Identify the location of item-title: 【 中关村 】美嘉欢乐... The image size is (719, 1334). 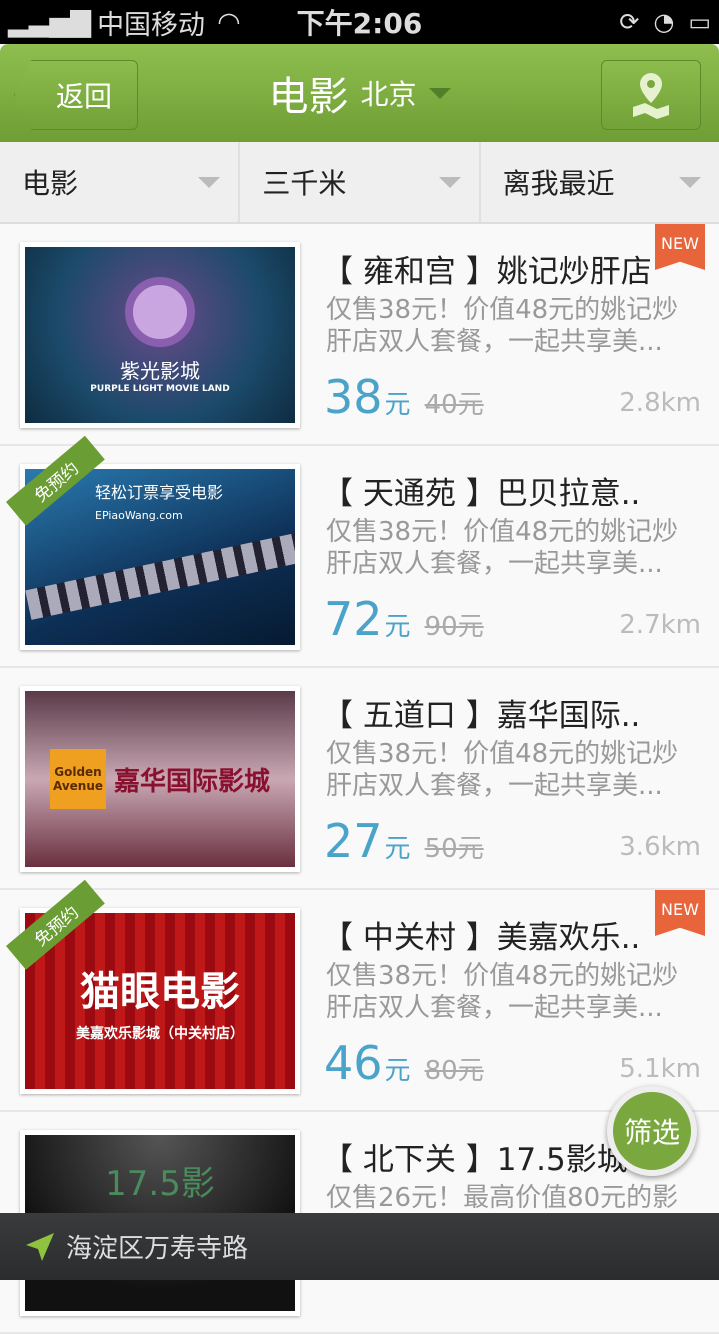
(481, 938).